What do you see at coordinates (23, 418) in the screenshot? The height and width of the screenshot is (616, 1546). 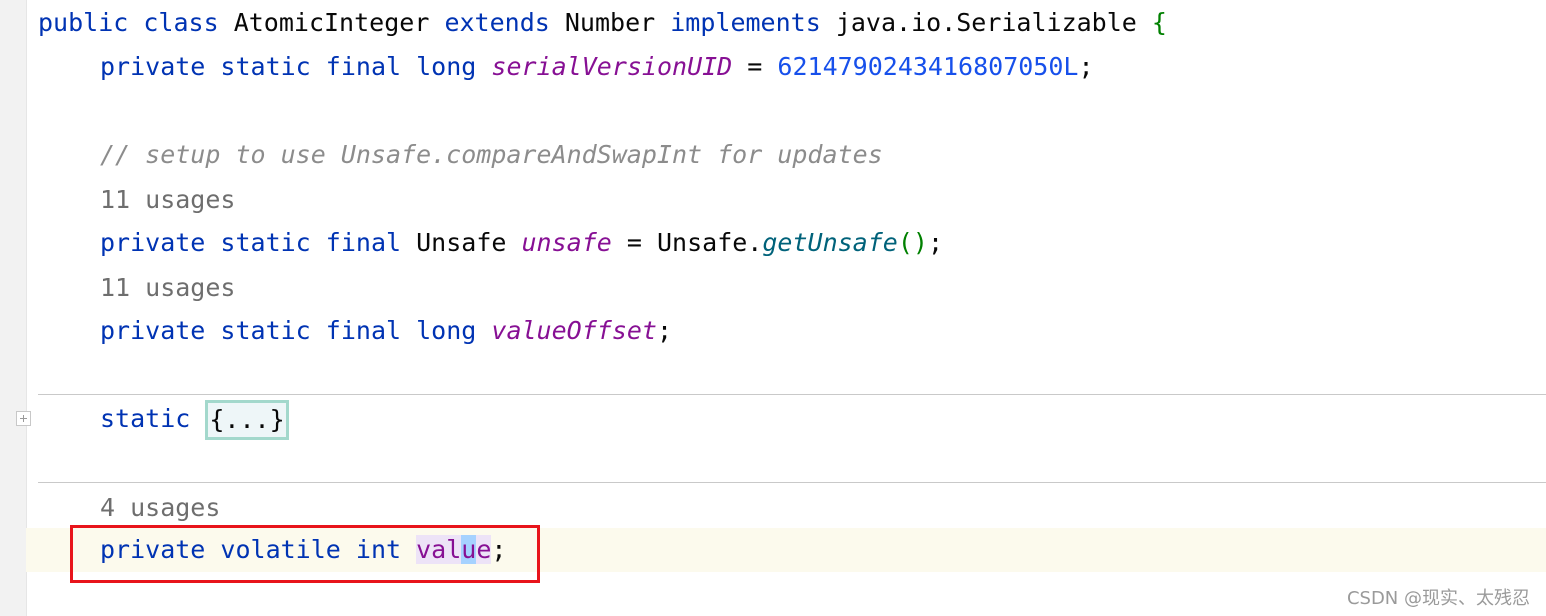 I see `fold-expand-icon` at bounding box center [23, 418].